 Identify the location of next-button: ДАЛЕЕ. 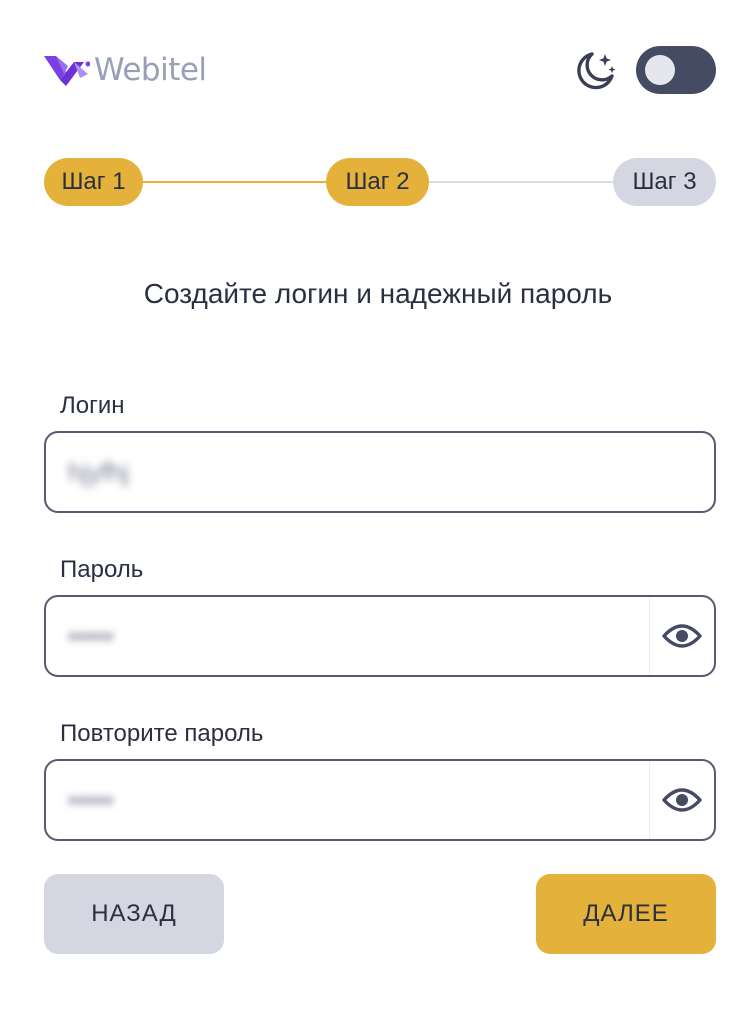
(626, 914).